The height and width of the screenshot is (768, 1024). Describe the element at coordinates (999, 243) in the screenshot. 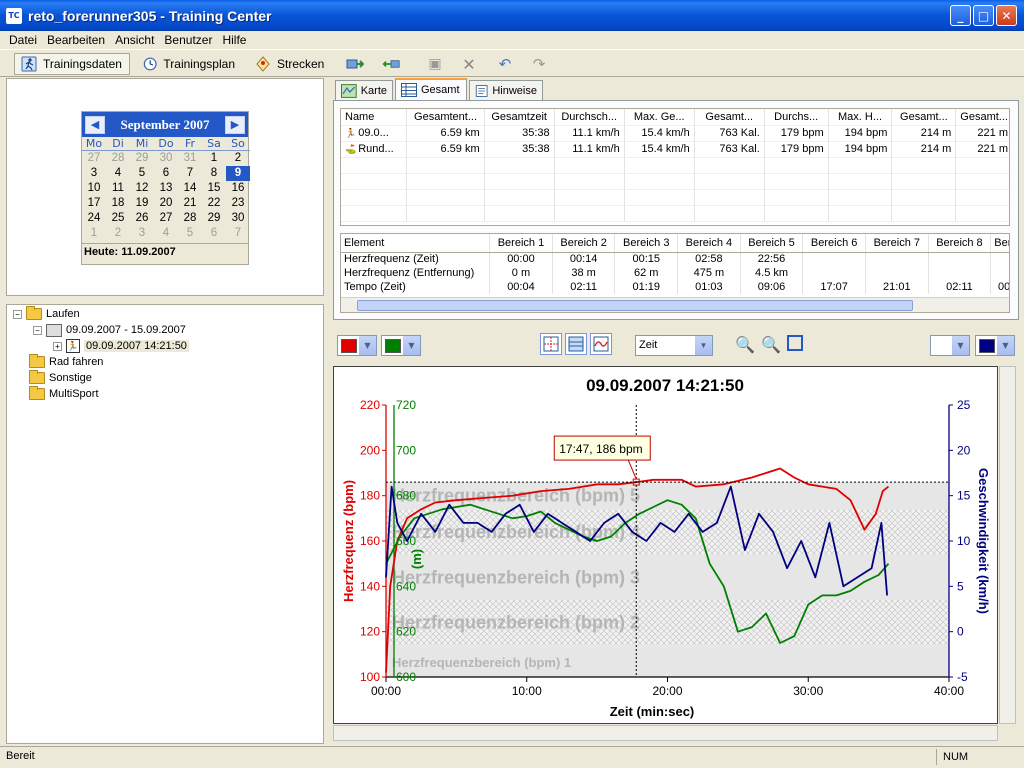

I see `column-header: Bereich` at that location.